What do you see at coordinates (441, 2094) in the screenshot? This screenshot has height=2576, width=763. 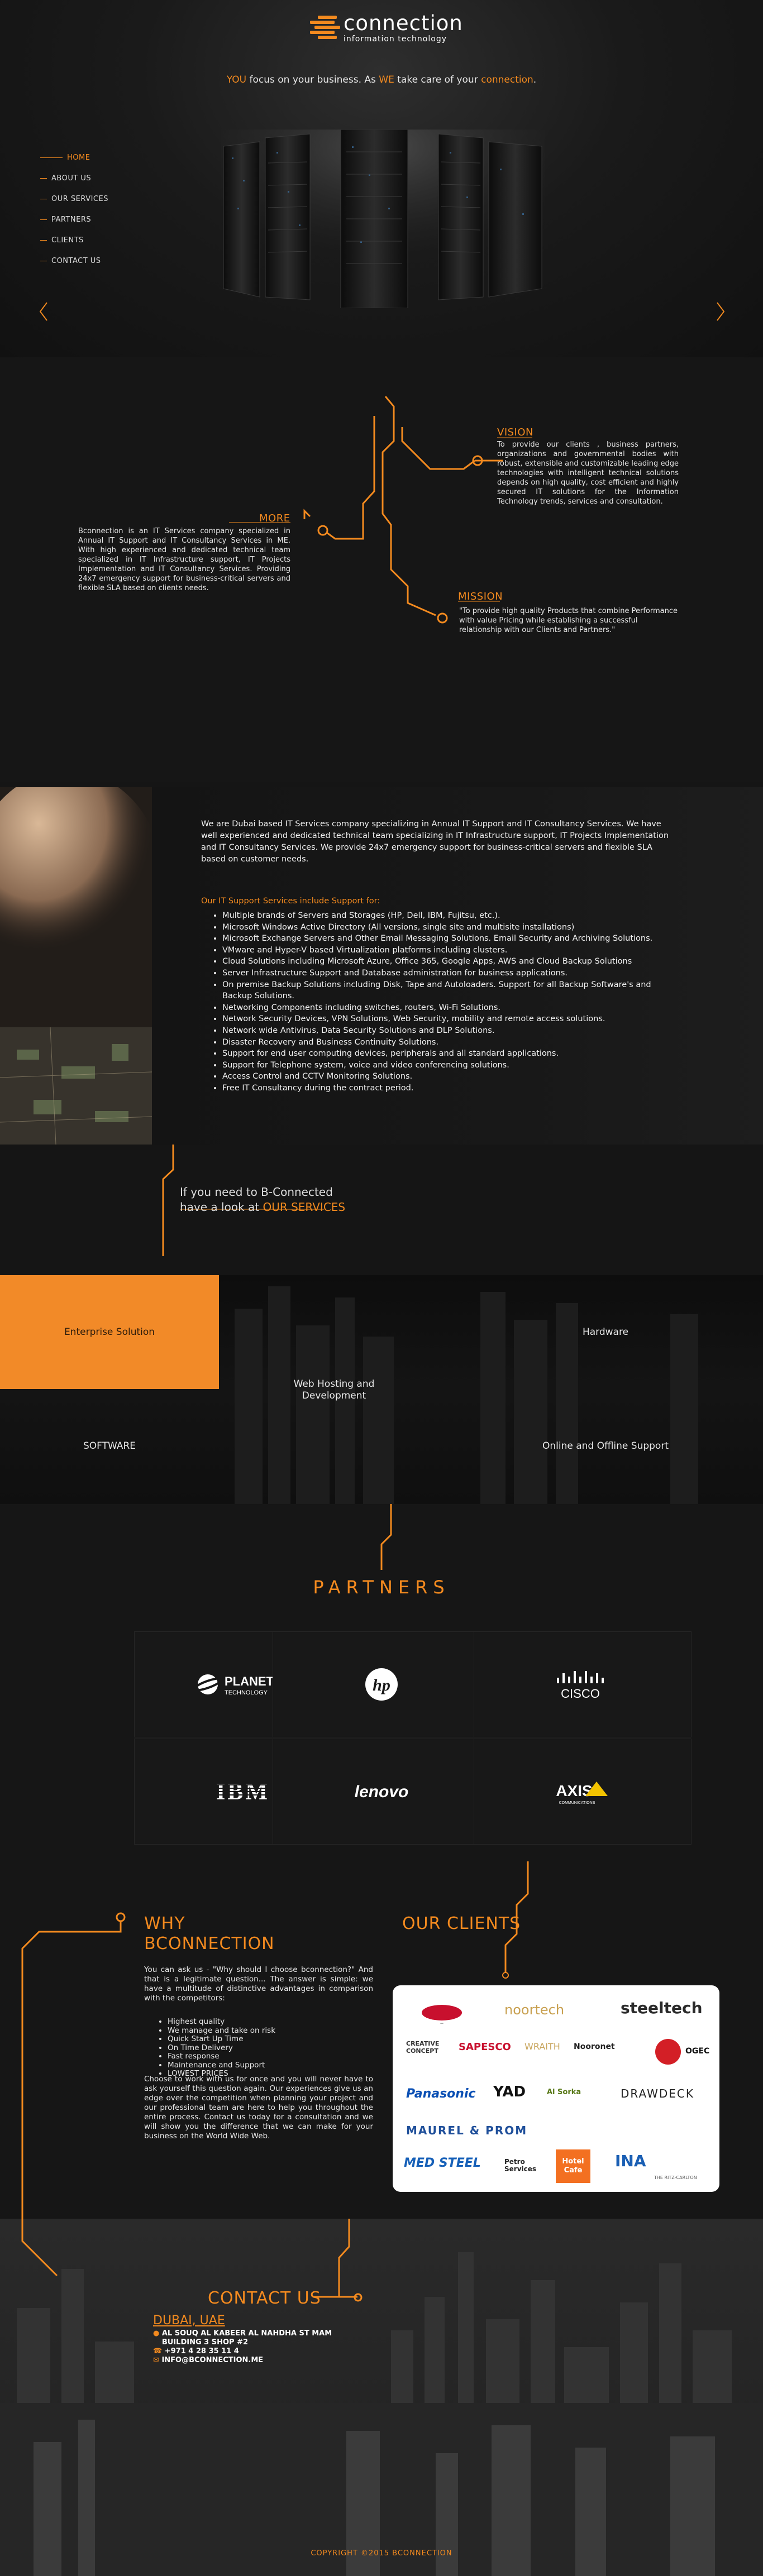 I see `client-panasonic: Panasonic` at bounding box center [441, 2094].